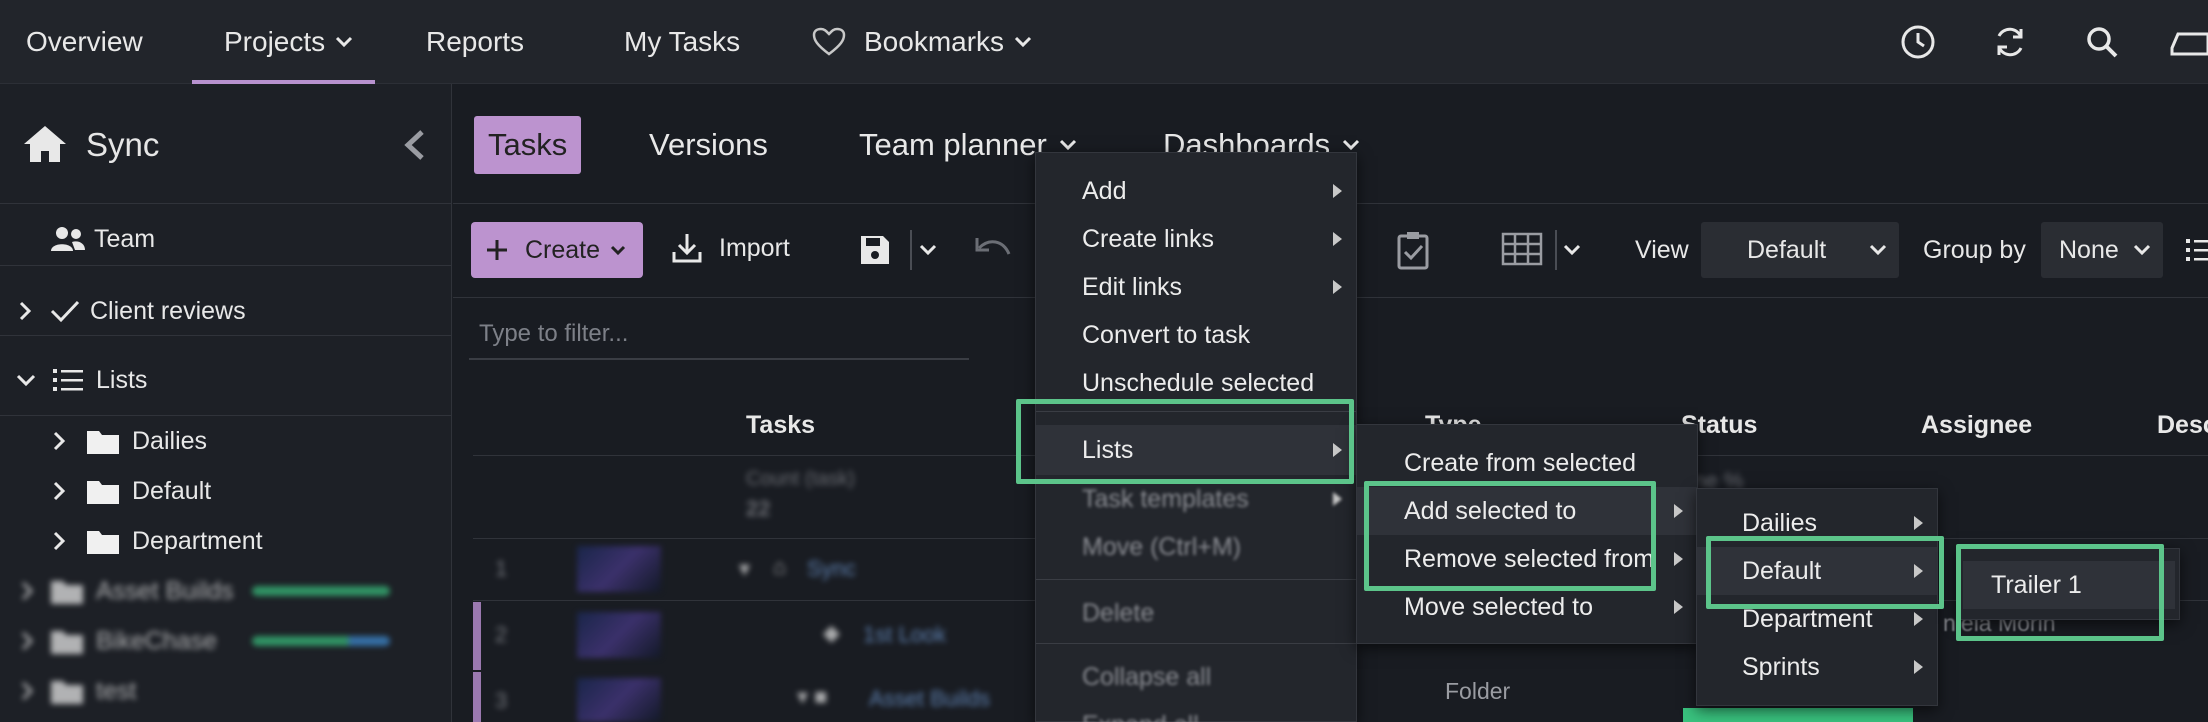 This screenshot has width=2208, height=722. What do you see at coordinates (780, 425) in the screenshot?
I see `column-header-tasks: Tasks` at bounding box center [780, 425].